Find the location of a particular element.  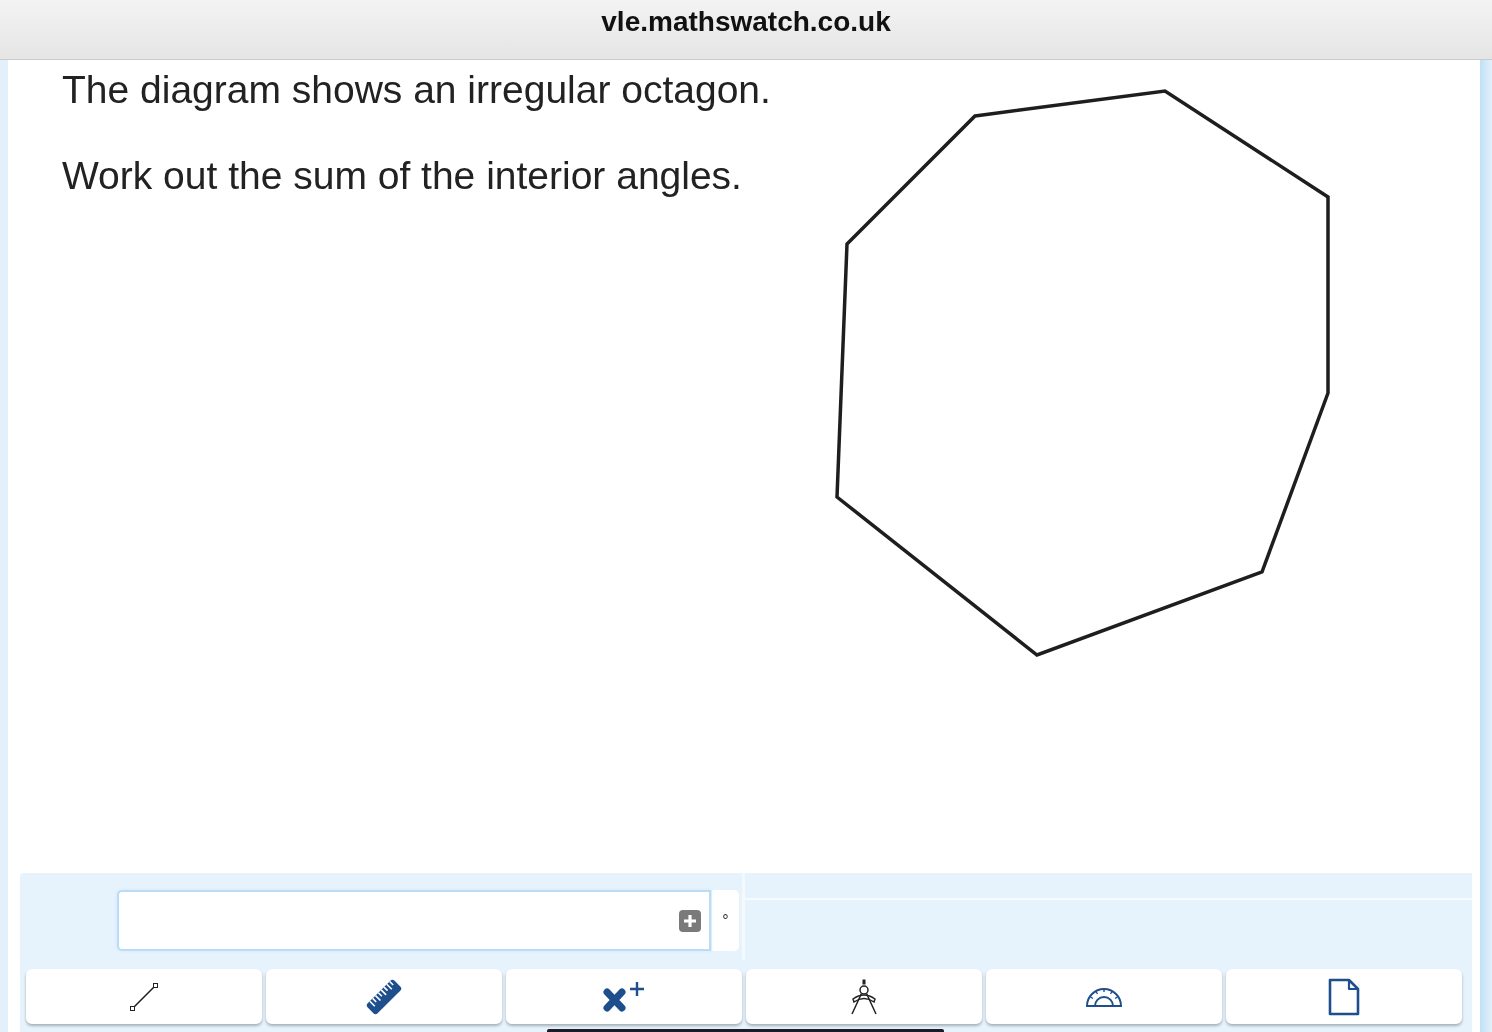

plus-icon is located at coordinates (690, 921).